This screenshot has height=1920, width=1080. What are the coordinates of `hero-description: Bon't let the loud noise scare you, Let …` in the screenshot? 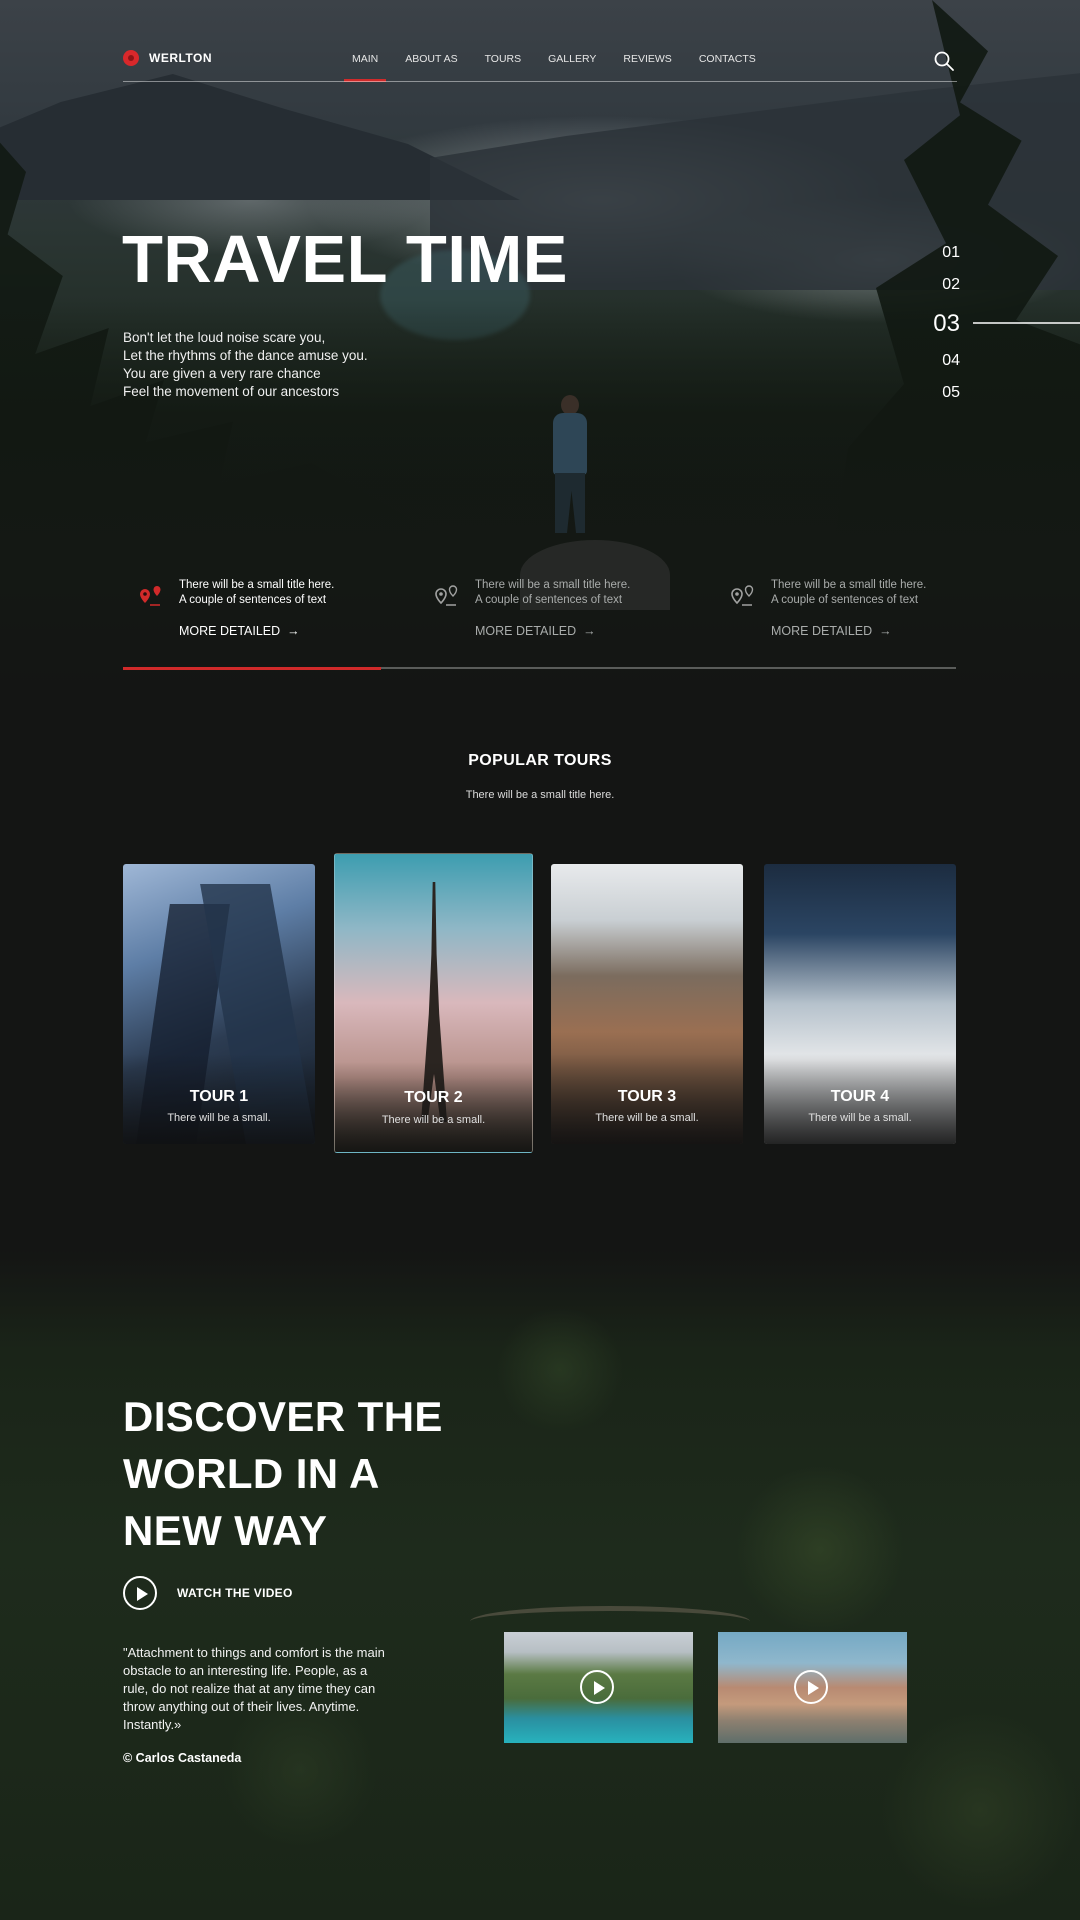 It's located at (245, 365).